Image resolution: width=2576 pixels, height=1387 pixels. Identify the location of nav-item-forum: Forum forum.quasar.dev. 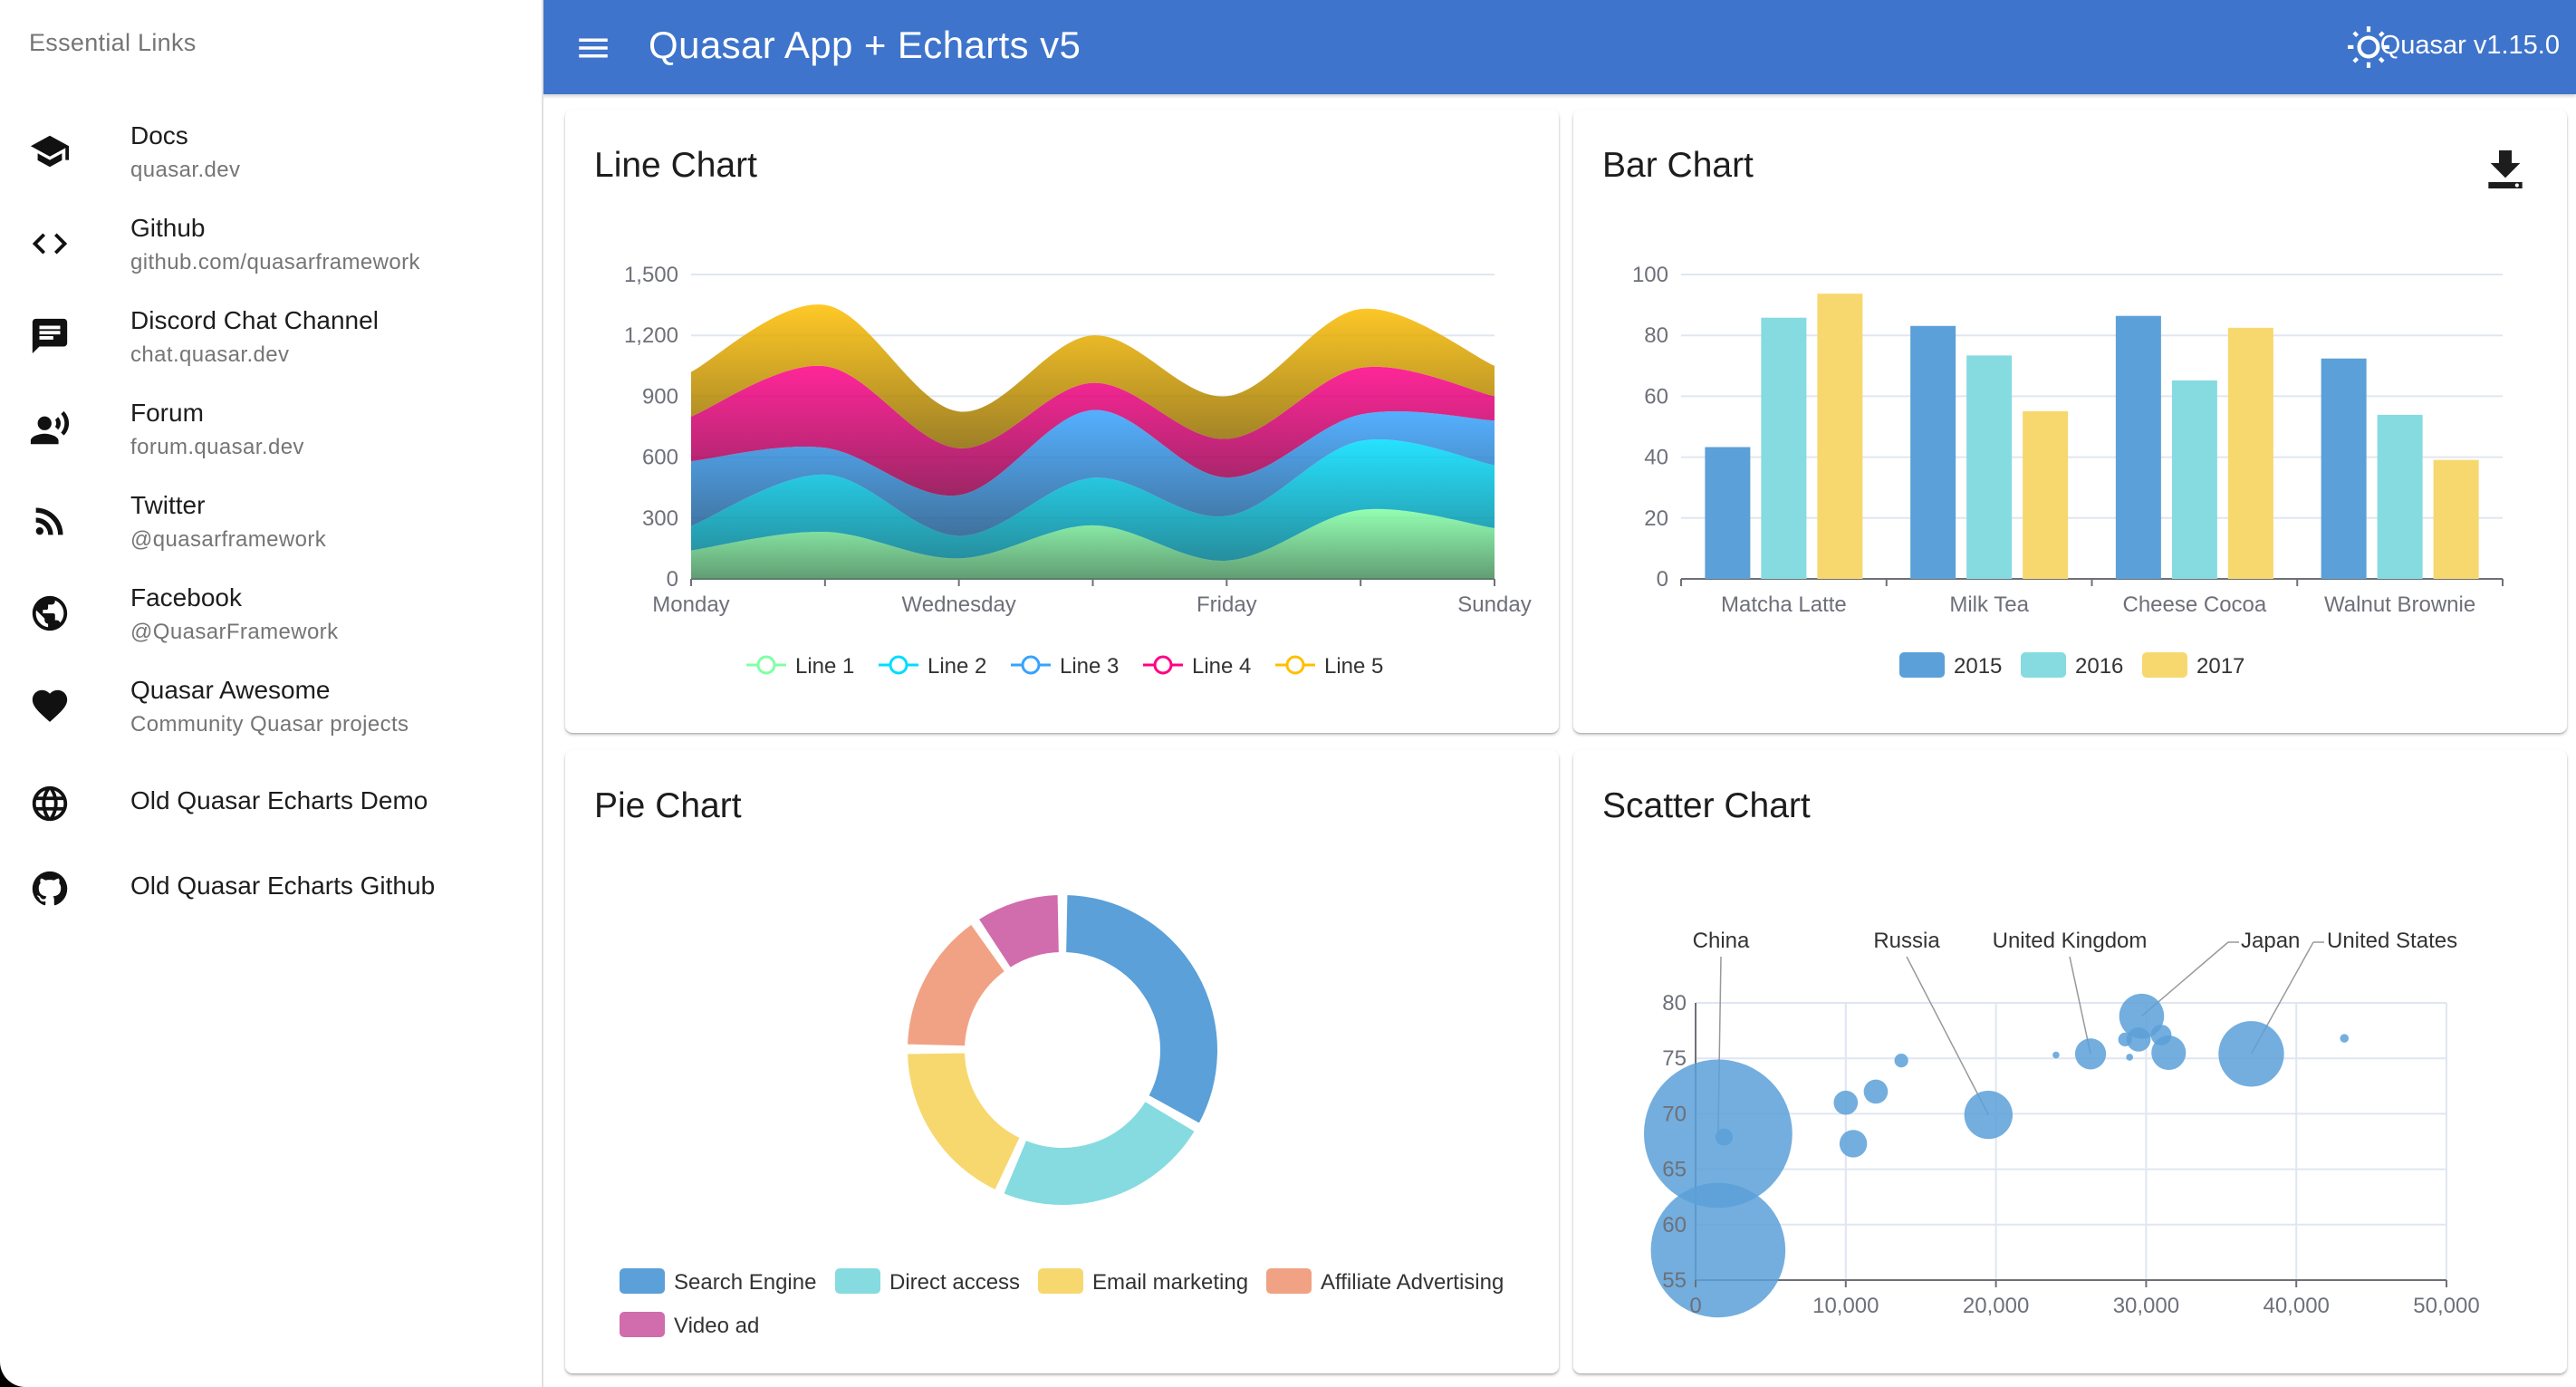
(271, 430).